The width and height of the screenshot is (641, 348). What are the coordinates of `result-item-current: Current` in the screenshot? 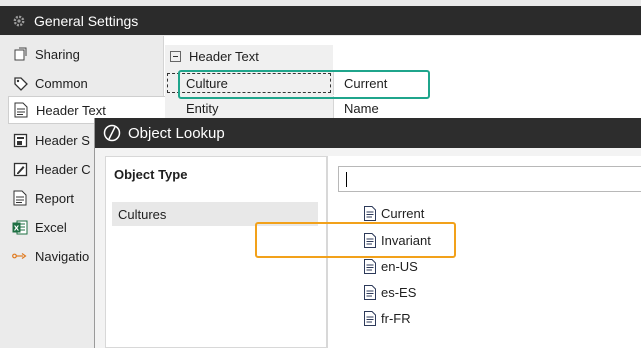 It's located at (393, 213).